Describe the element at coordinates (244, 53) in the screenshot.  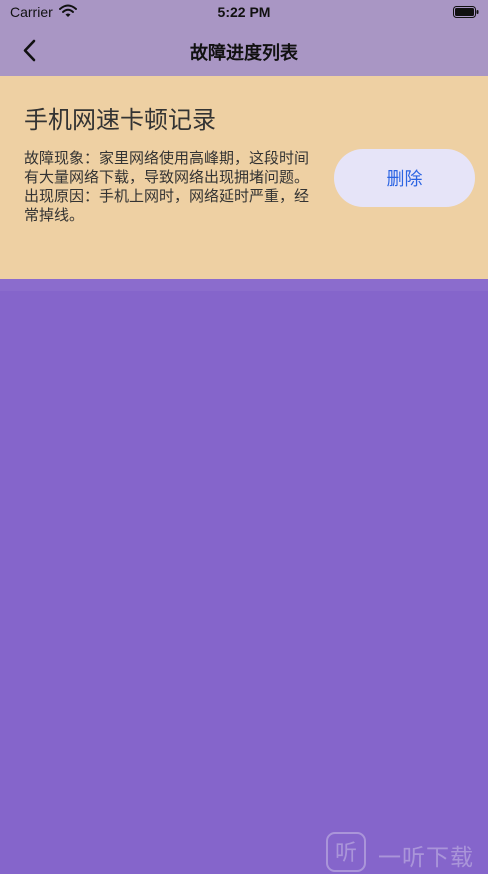
I see `page-title: 故障进度列表` at that location.